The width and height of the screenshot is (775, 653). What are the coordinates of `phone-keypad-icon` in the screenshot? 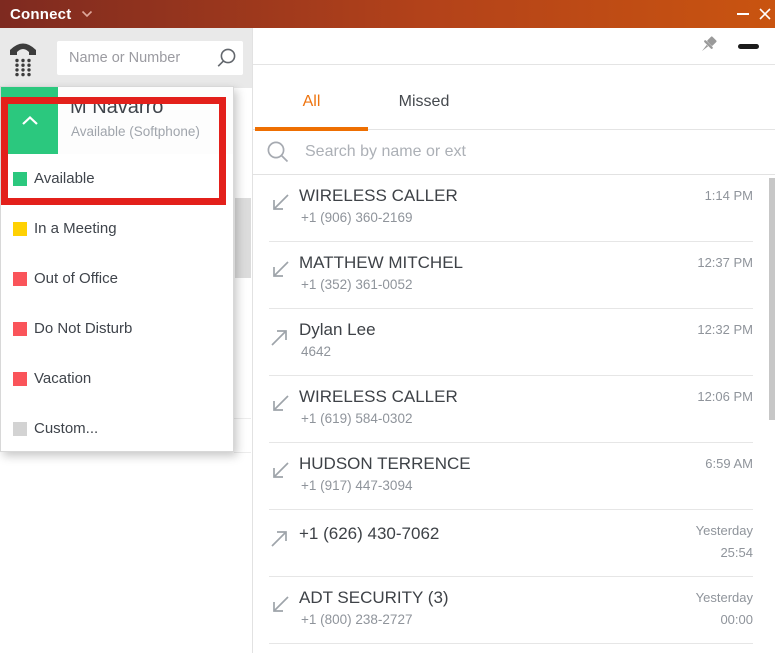 It's located at (23, 60).